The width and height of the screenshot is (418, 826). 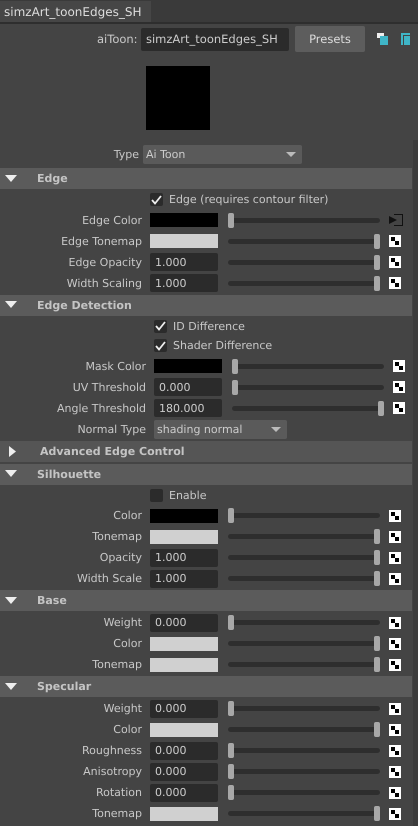 What do you see at coordinates (12, 451) in the screenshot?
I see `collapse-arrow-icon` at bounding box center [12, 451].